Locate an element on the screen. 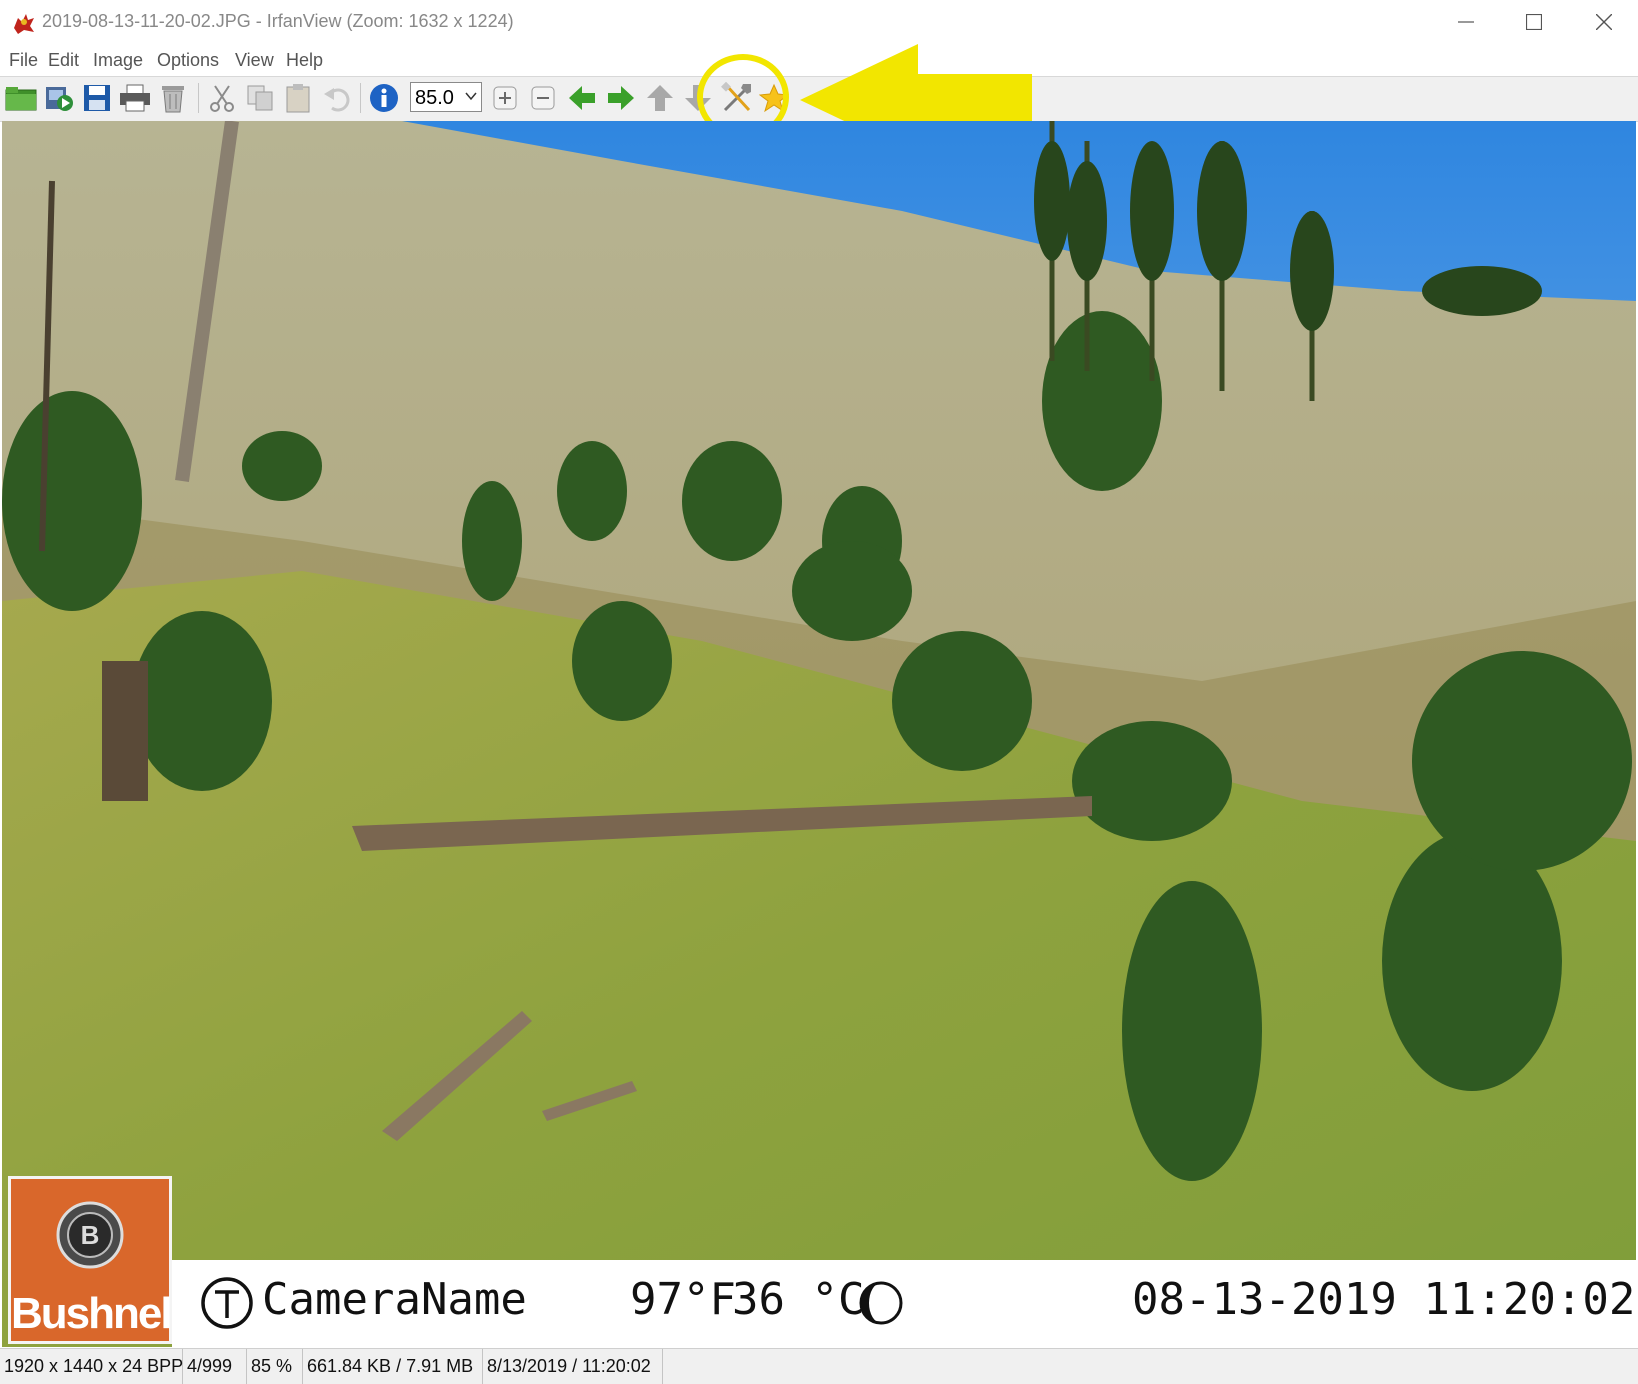 The height and width of the screenshot is (1384, 1638). zoom-combobox: 85.0 is located at coordinates (446, 97).